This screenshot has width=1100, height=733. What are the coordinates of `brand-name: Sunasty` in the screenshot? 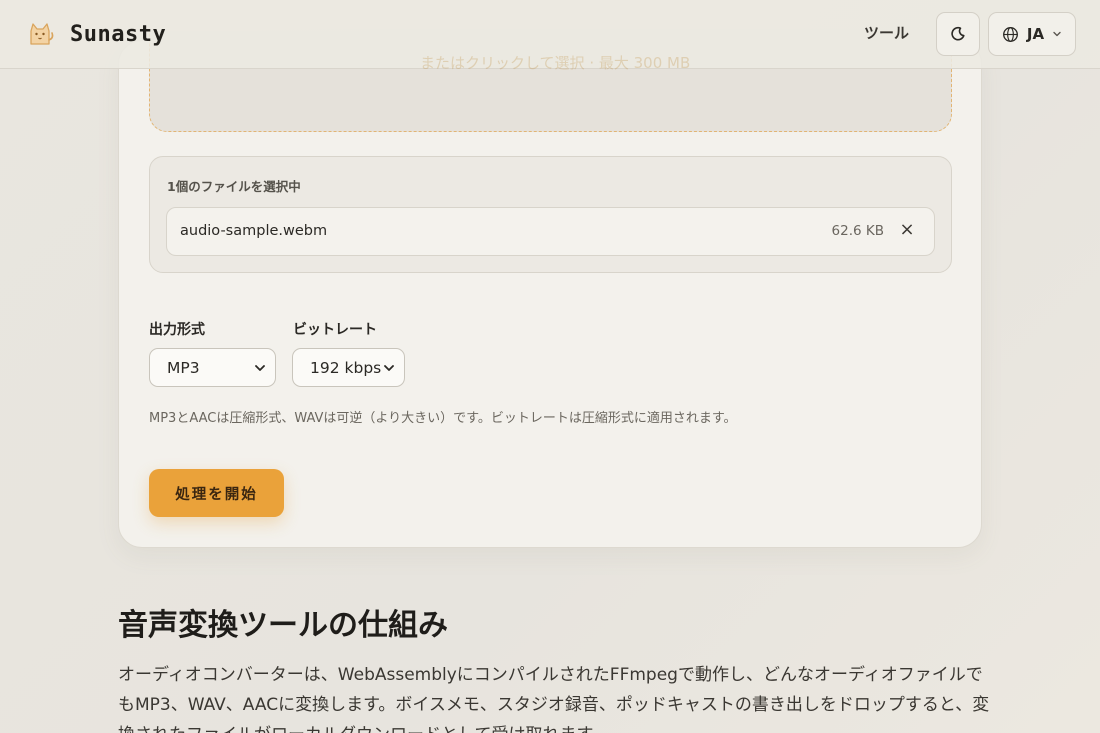 It's located at (118, 34).